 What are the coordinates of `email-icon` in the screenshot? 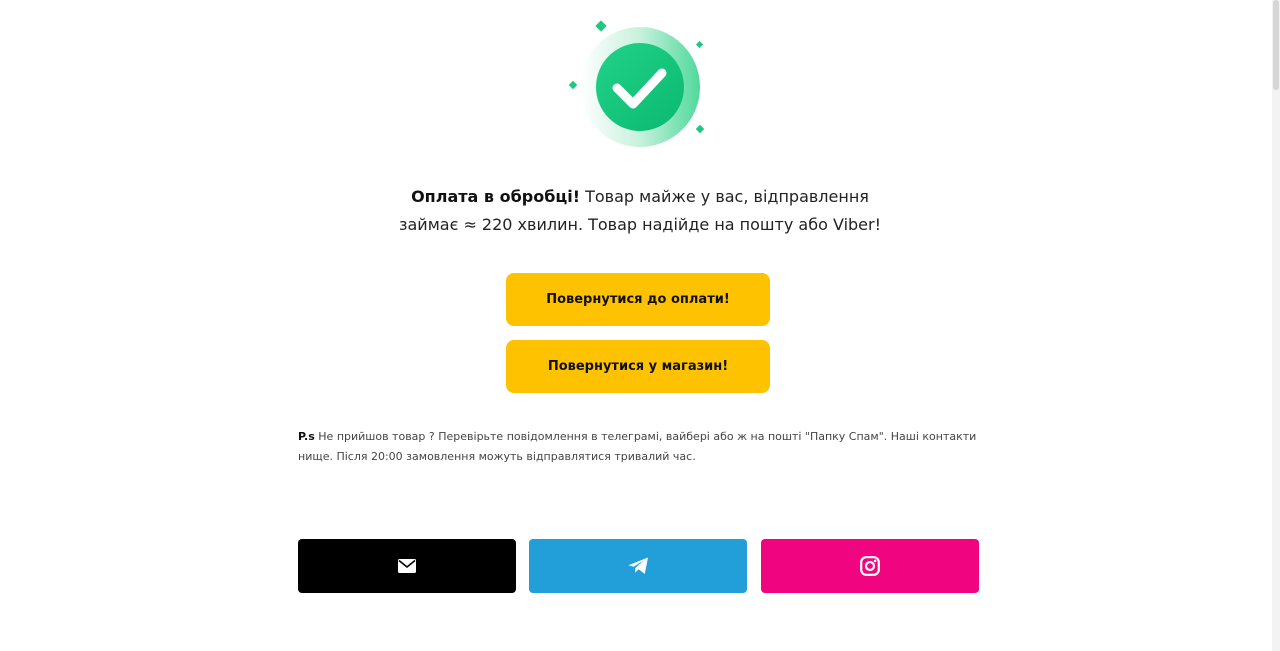 It's located at (407, 566).